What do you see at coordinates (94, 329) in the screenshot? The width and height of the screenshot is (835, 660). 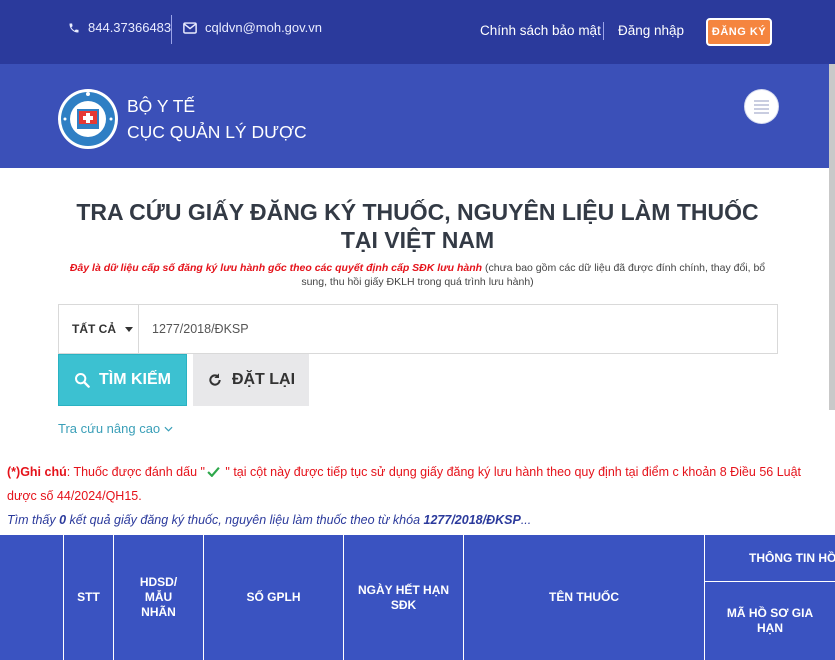 I see `filter-label: TẤT CẢ` at bounding box center [94, 329].